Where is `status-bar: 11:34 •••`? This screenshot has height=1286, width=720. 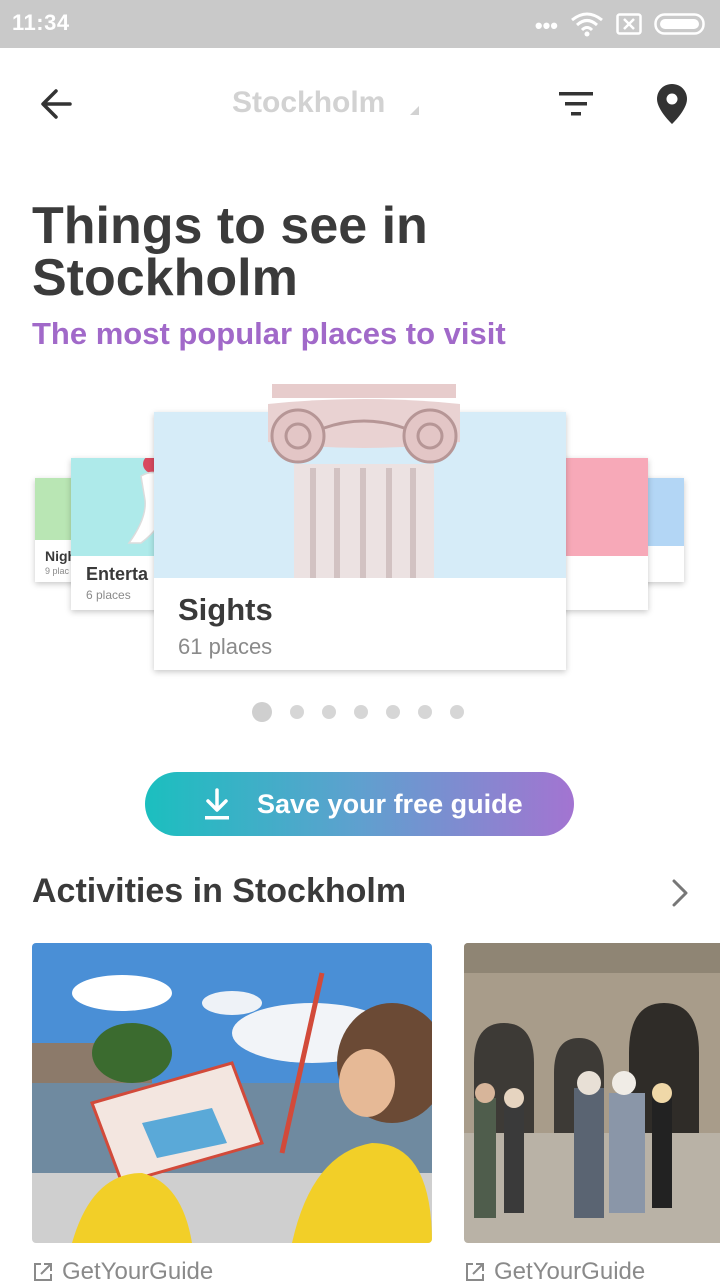 status-bar: 11:34 ••• is located at coordinates (360, 24).